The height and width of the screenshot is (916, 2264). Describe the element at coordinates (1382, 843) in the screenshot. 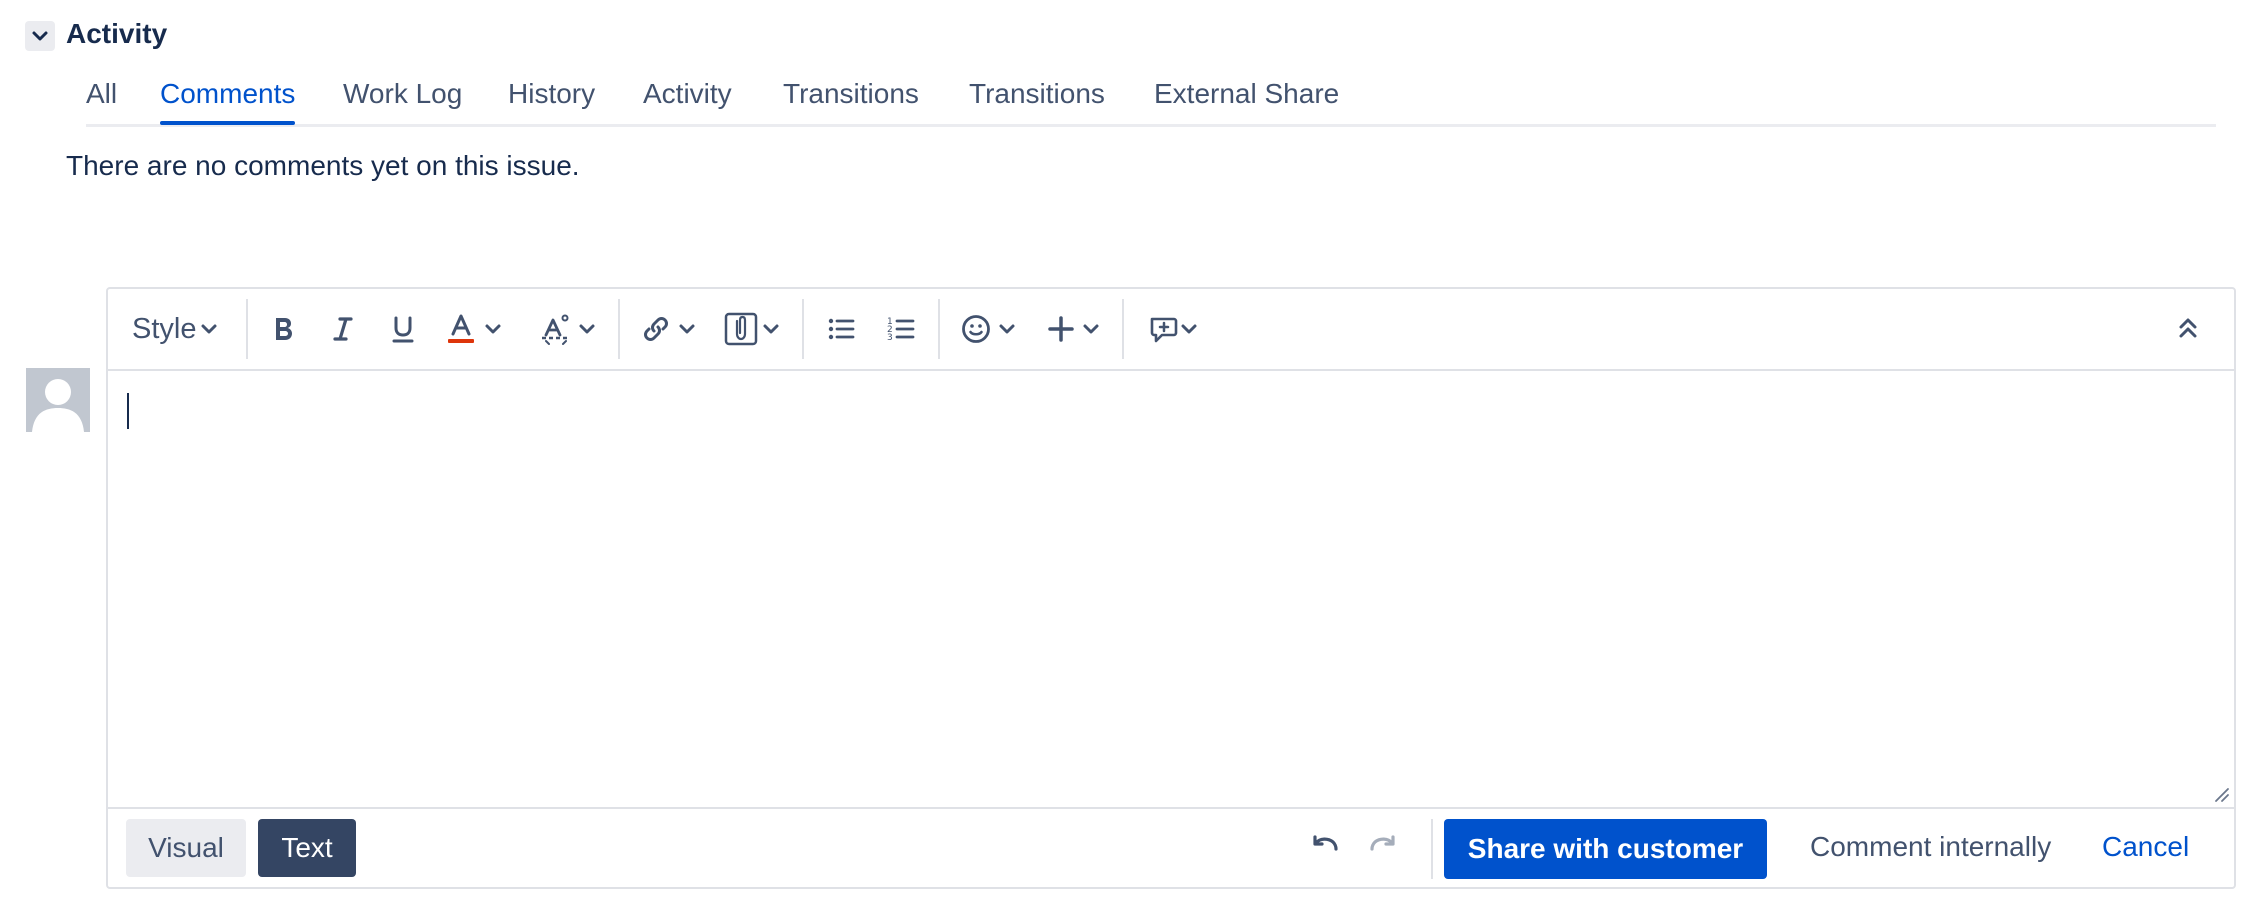

I see `redo-icon` at that location.